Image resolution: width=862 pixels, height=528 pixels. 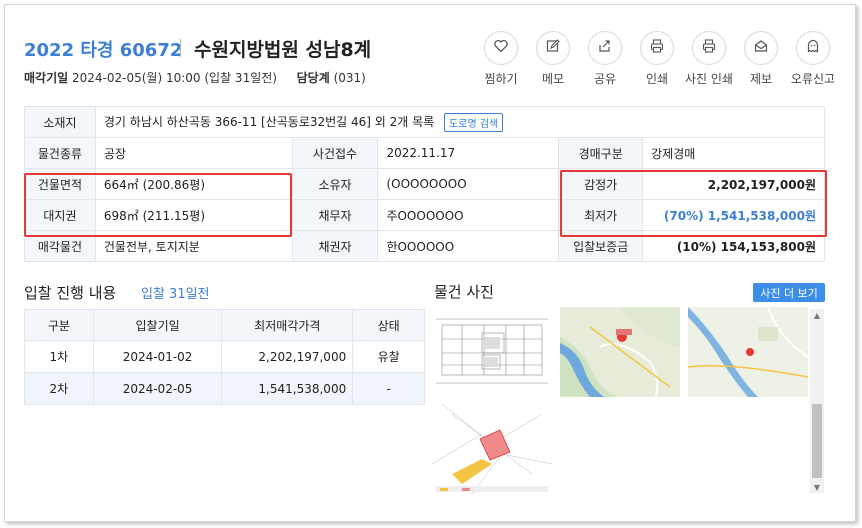 What do you see at coordinates (103, 50) in the screenshot?
I see `case-number: 2022 타경 60672` at bounding box center [103, 50].